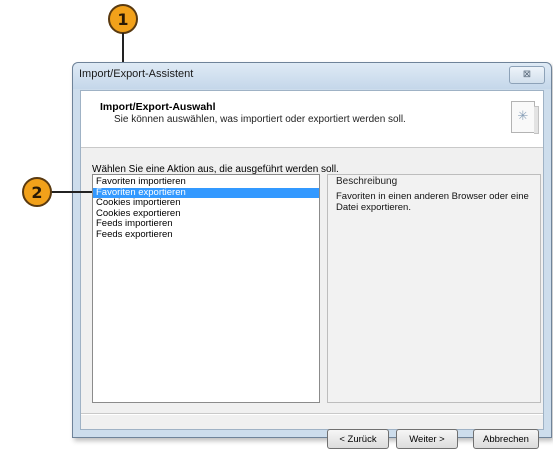 This screenshot has width=553, height=449. What do you see at coordinates (358, 439) in the screenshot?
I see `back-button: < Zurück` at bounding box center [358, 439].